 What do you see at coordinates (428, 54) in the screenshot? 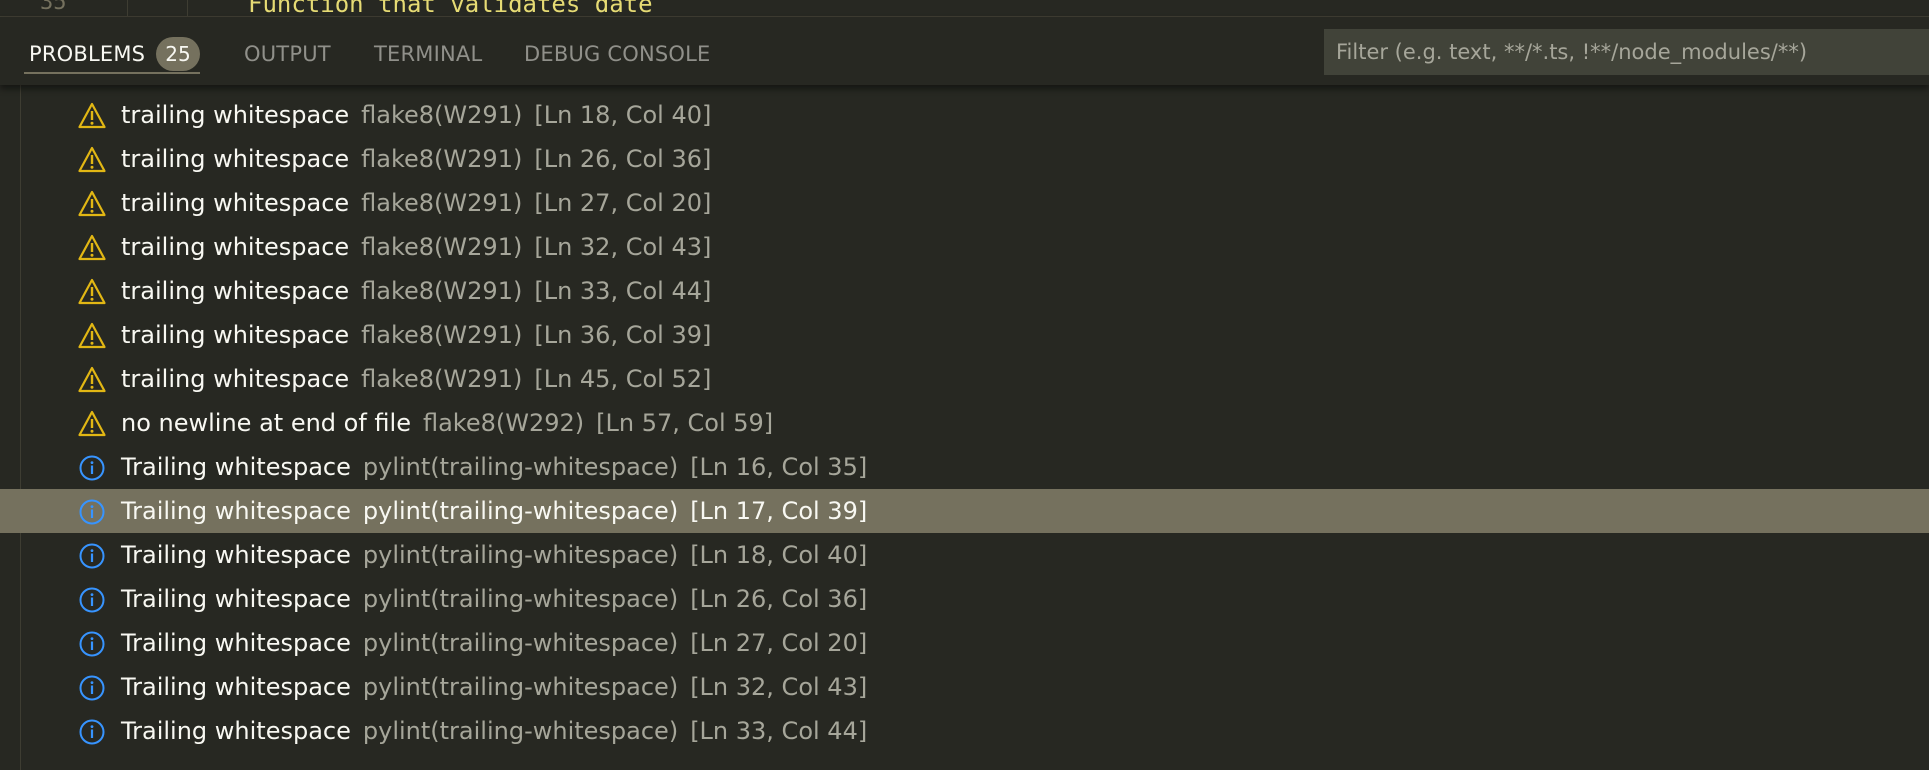
I see `tab-terminal: TERMINAL` at bounding box center [428, 54].